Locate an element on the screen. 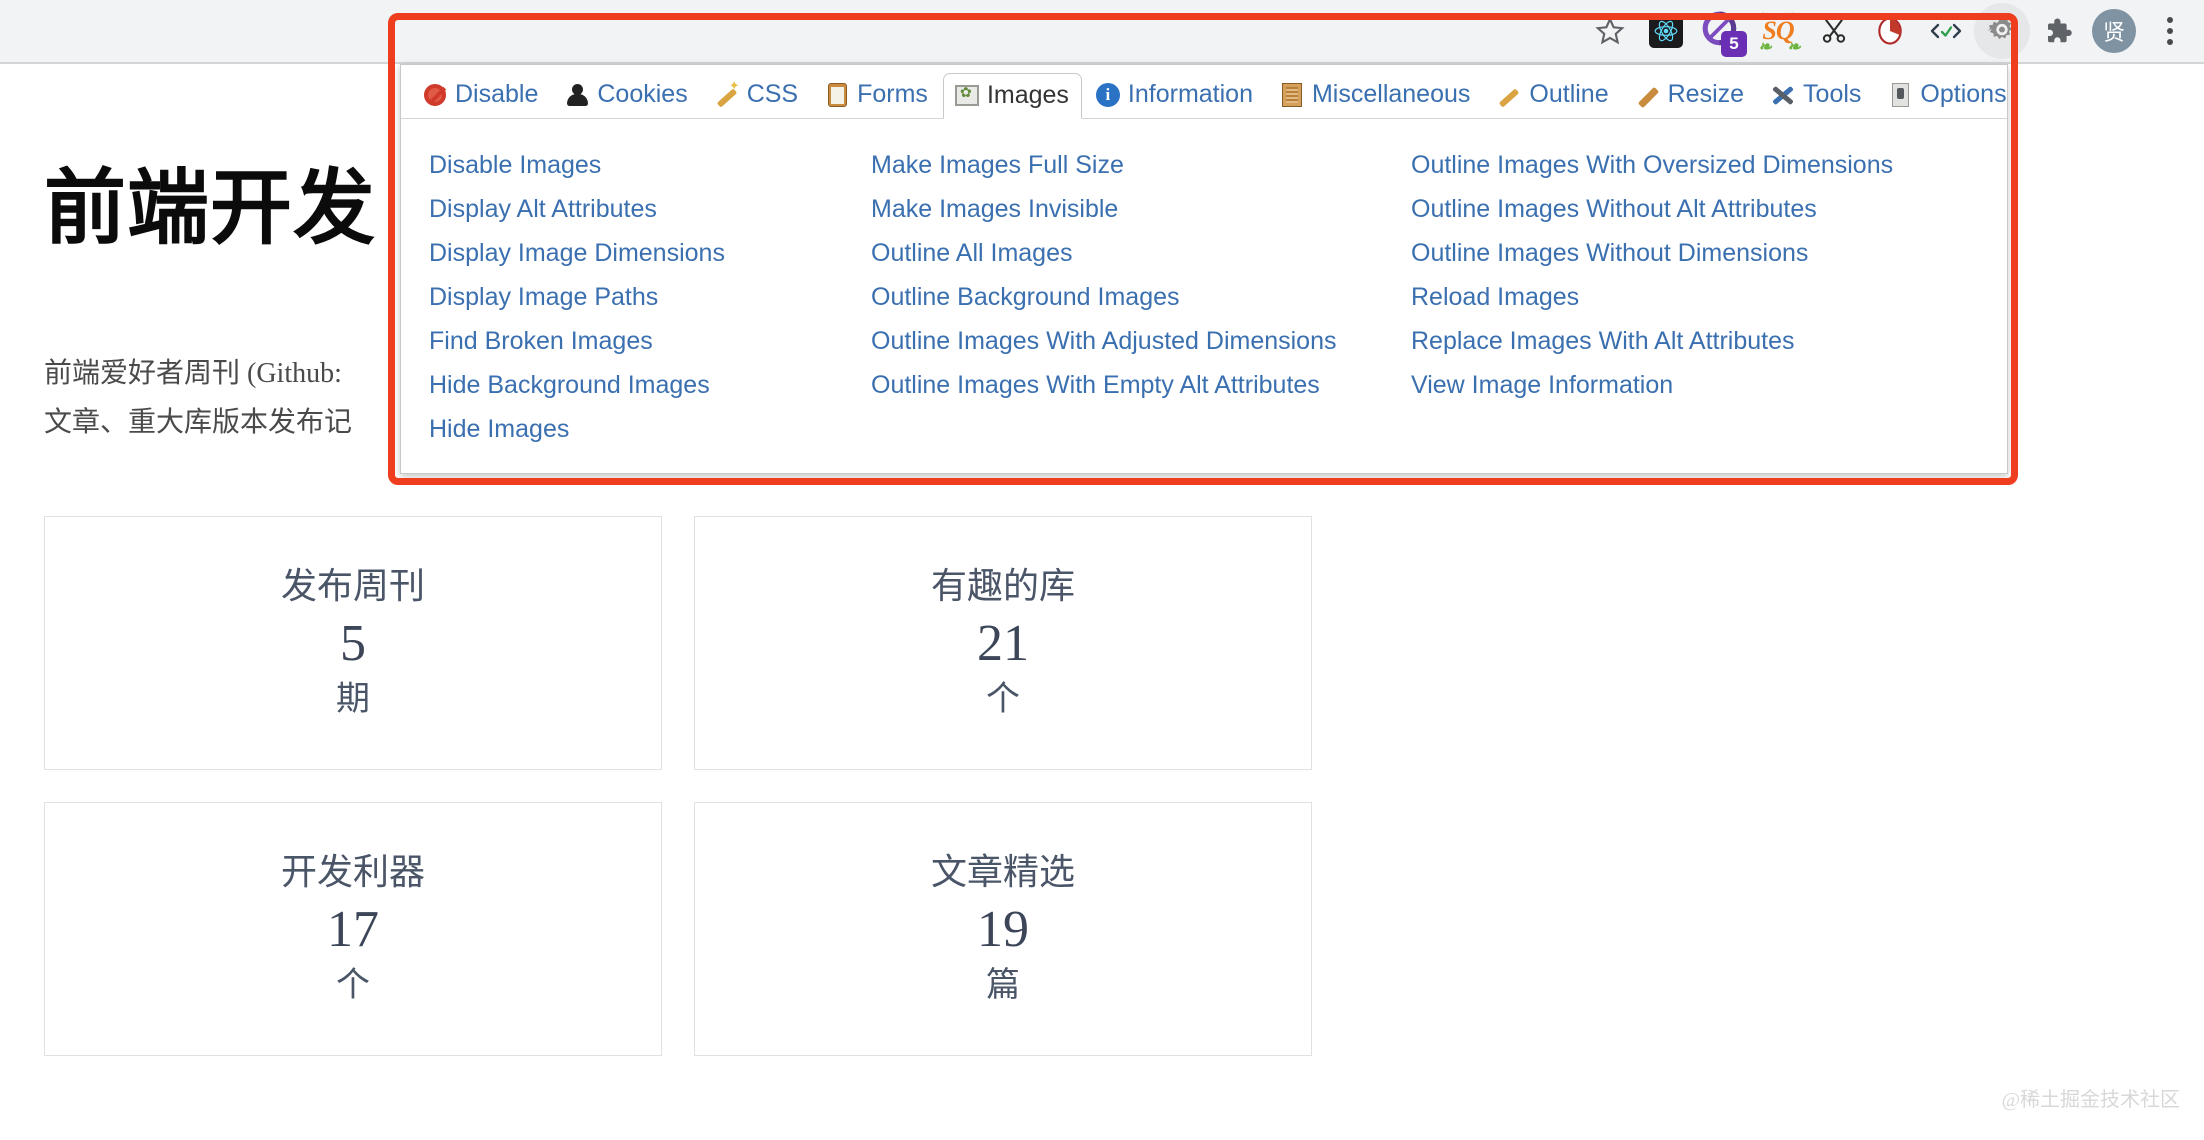 The height and width of the screenshot is (1140, 2204). react-devtools-icon is located at coordinates (1666, 31).